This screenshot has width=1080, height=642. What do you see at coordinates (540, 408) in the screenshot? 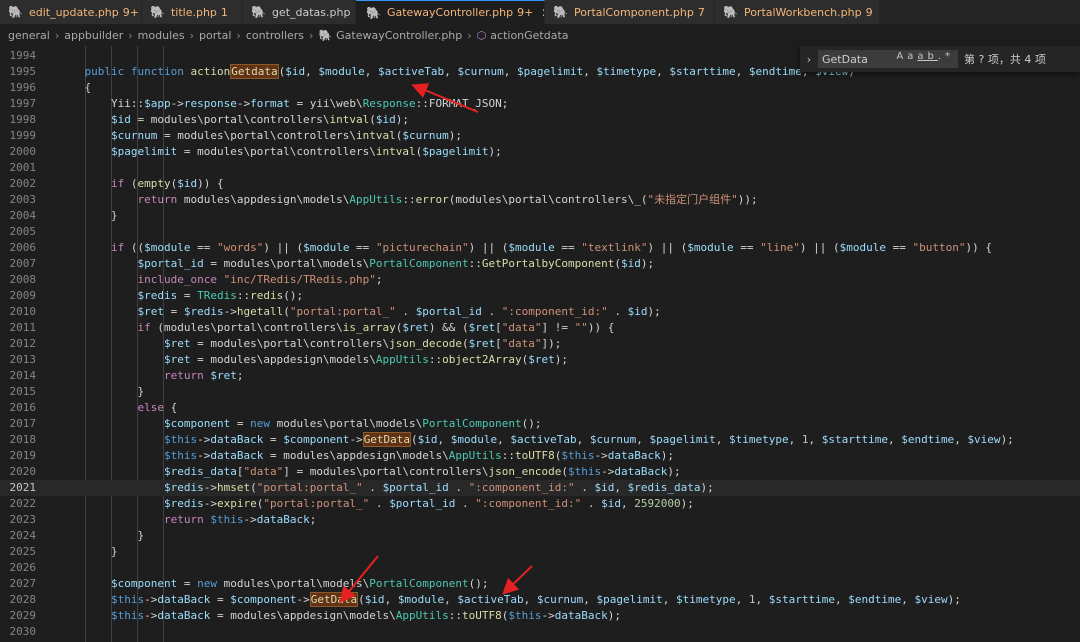
I see `code-line: 2016 else {` at bounding box center [540, 408].